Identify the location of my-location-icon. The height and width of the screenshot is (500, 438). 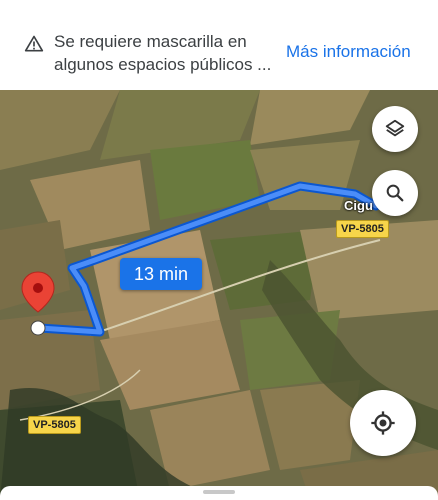
(383, 423).